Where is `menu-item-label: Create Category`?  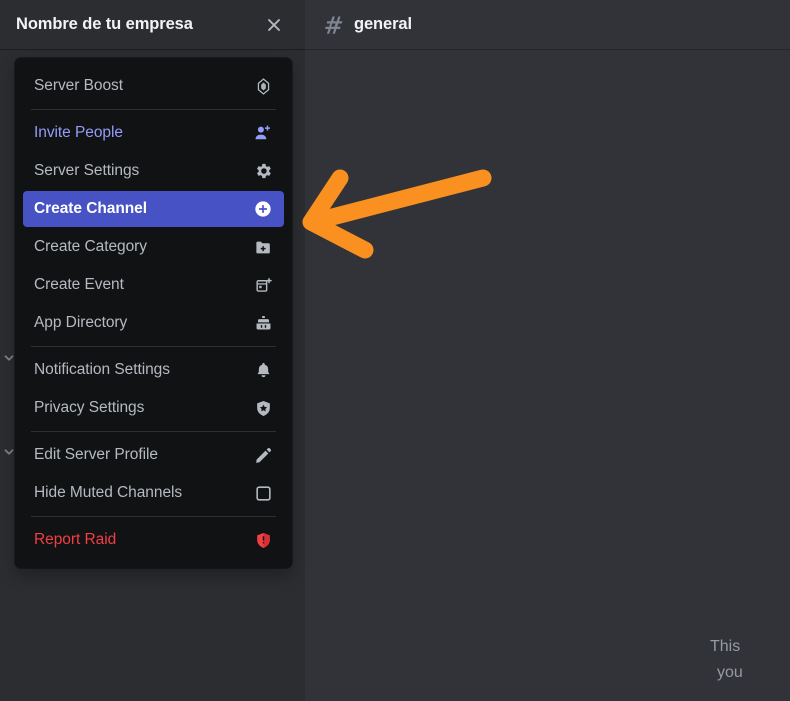 menu-item-label: Create Category is located at coordinates (90, 246).